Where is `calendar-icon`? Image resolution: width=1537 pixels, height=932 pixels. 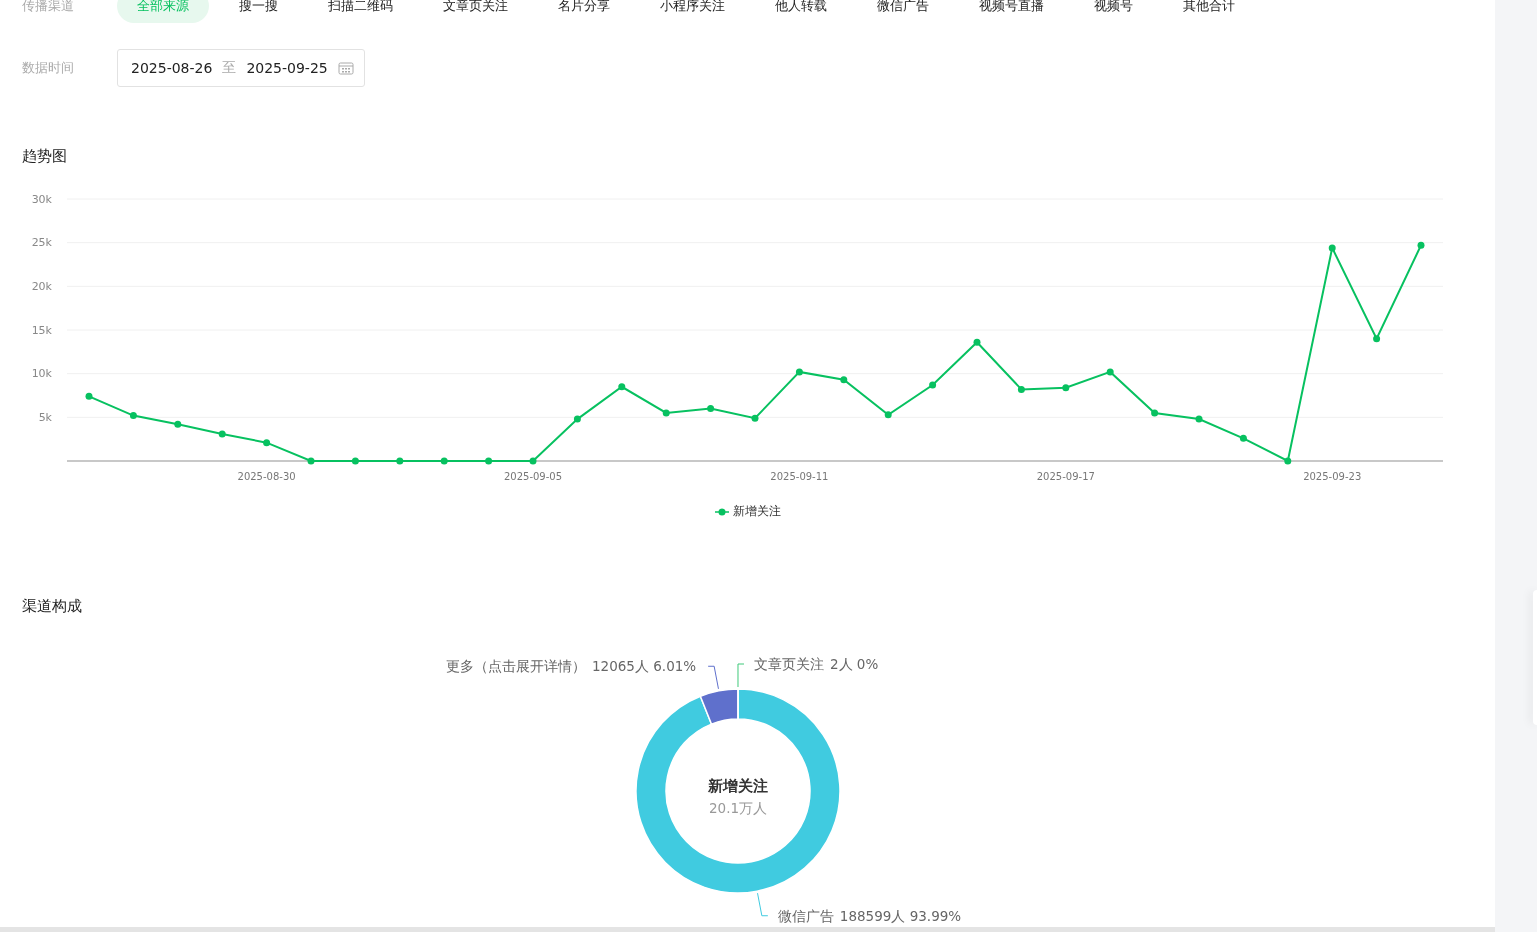
calendar-icon is located at coordinates (345, 68).